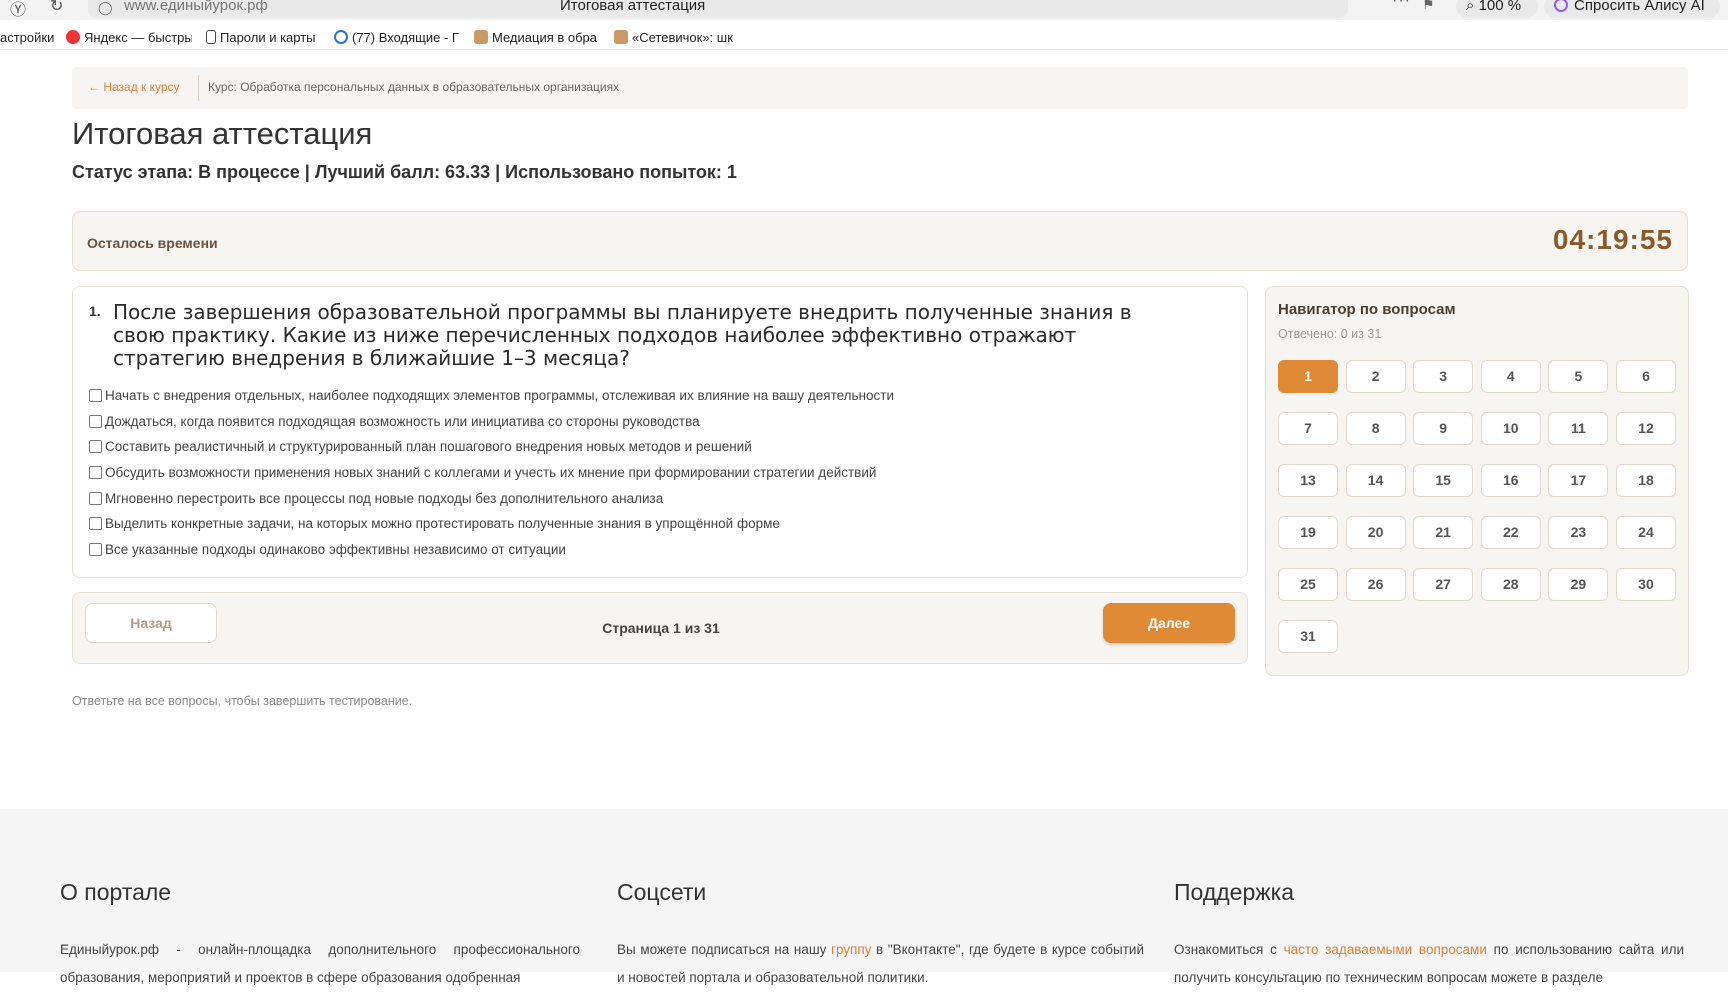 The width and height of the screenshot is (1728, 992). Describe the element at coordinates (134, 87) in the screenshot. I see `back-to-course-link: ← Назад к курсу` at that location.